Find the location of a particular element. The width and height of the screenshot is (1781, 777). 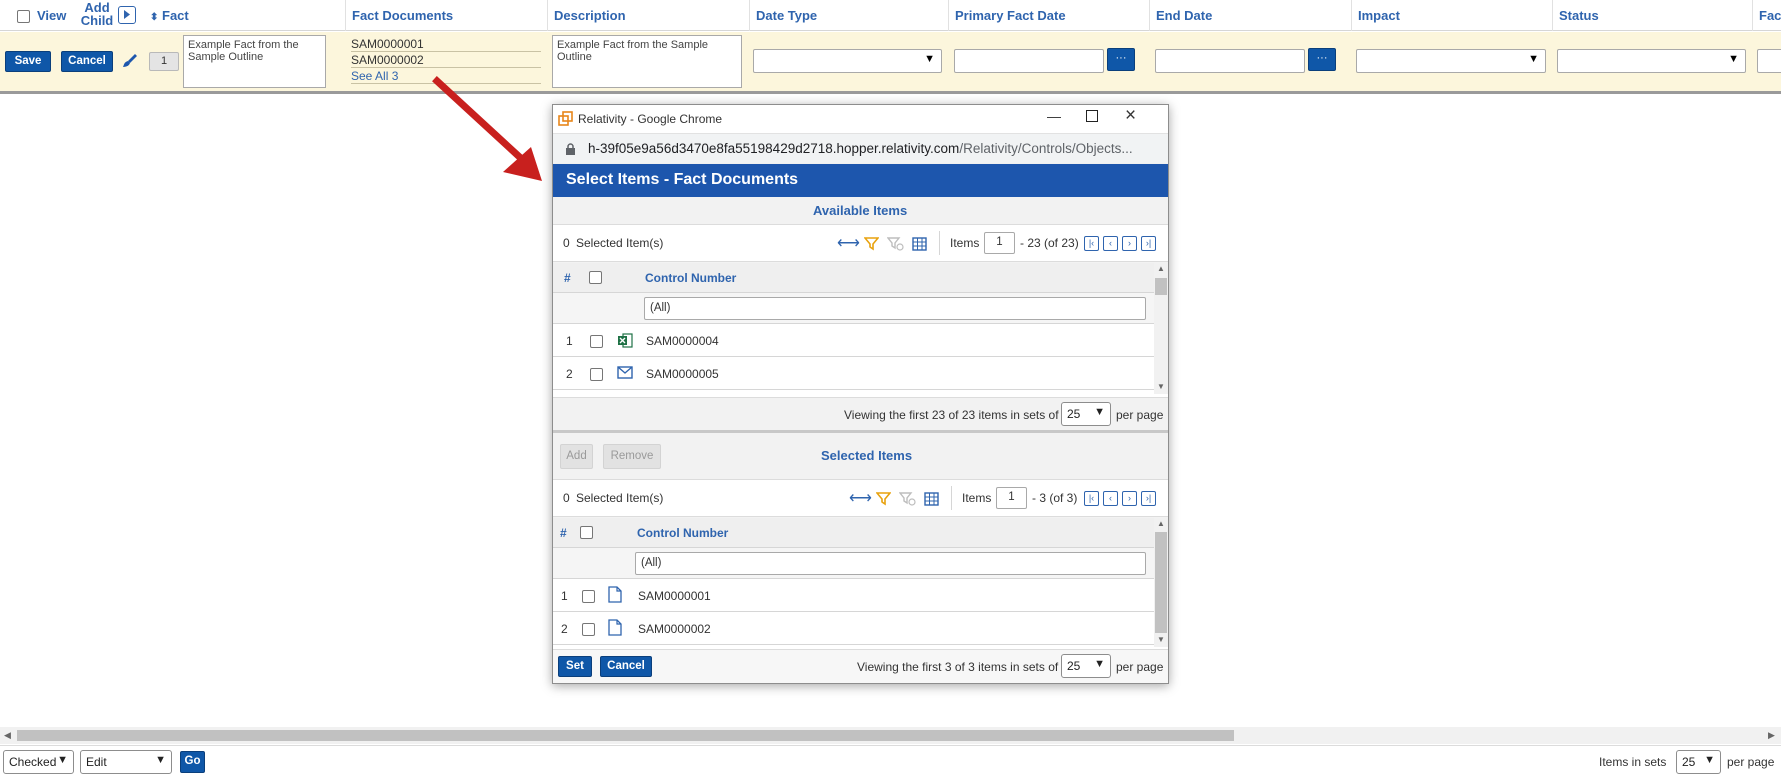

set-button: Set is located at coordinates (575, 666).